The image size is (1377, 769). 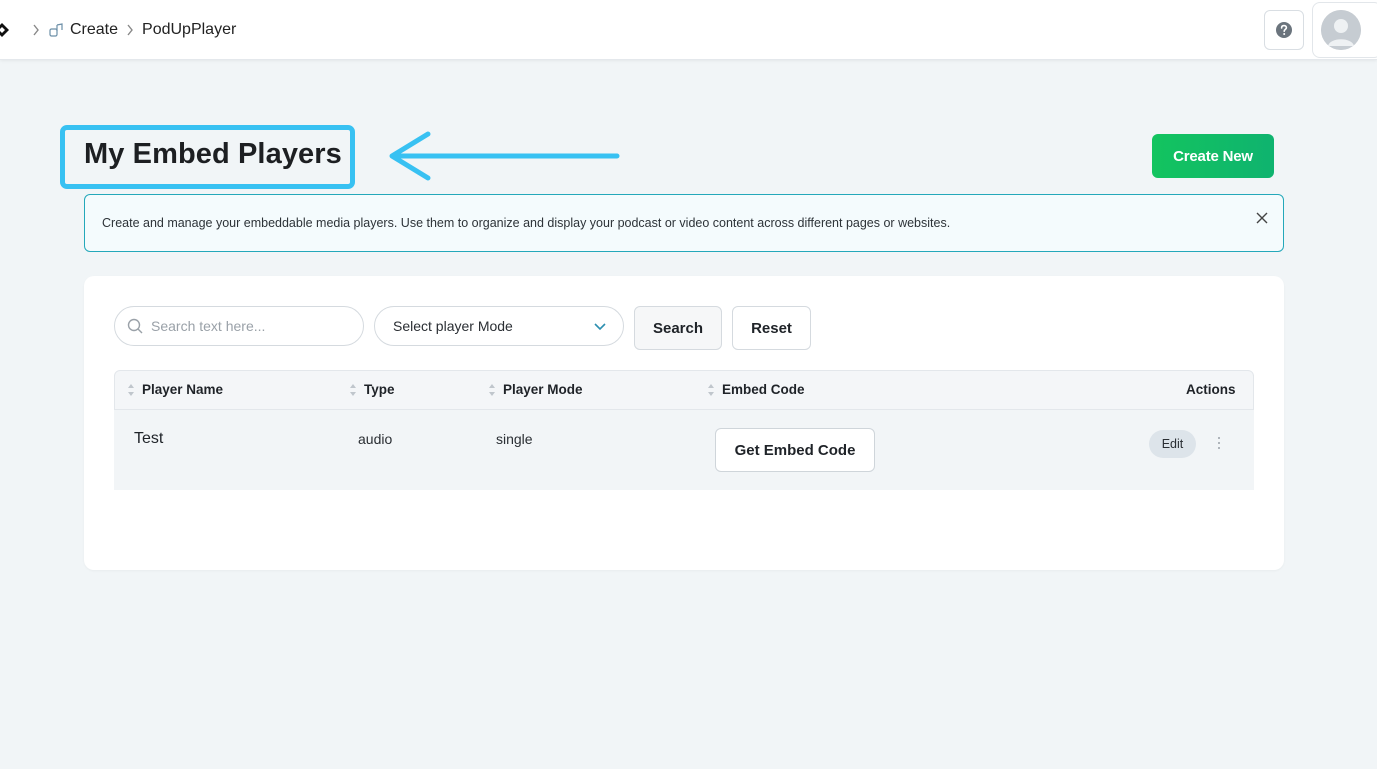 I want to click on column-header-embed-code: Embed Code, so click(x=756, y=389).